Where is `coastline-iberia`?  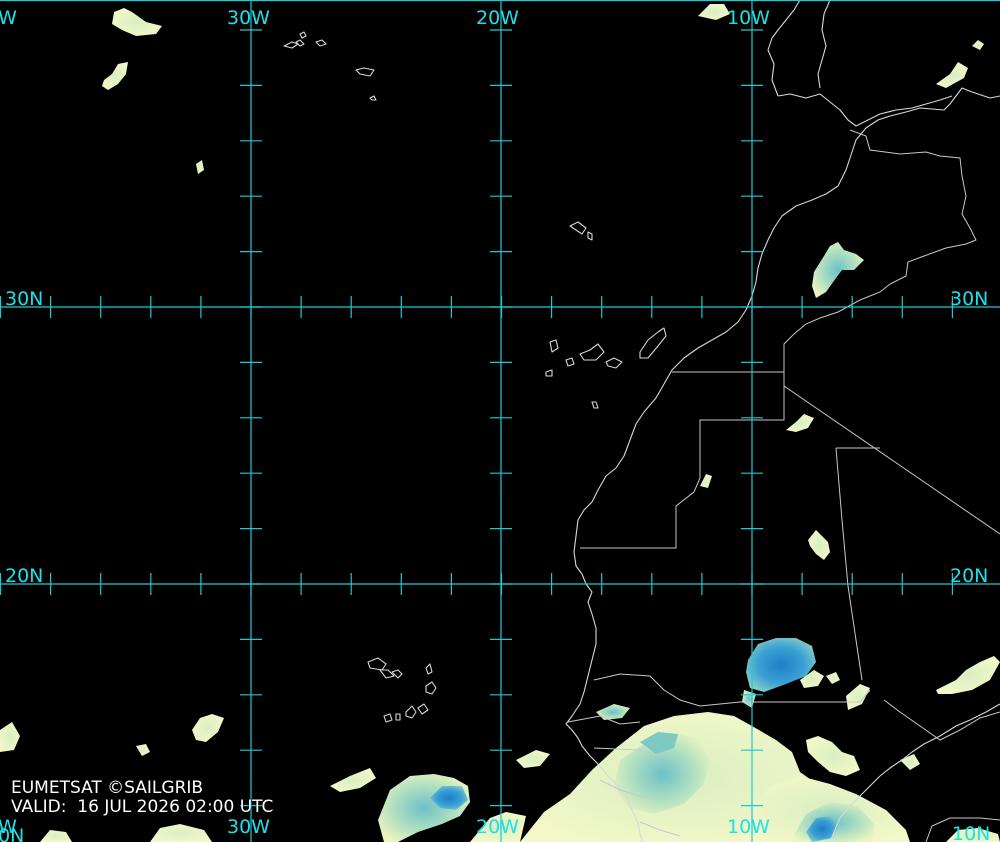
coastline-iberia is located at coordinates (865, 110).